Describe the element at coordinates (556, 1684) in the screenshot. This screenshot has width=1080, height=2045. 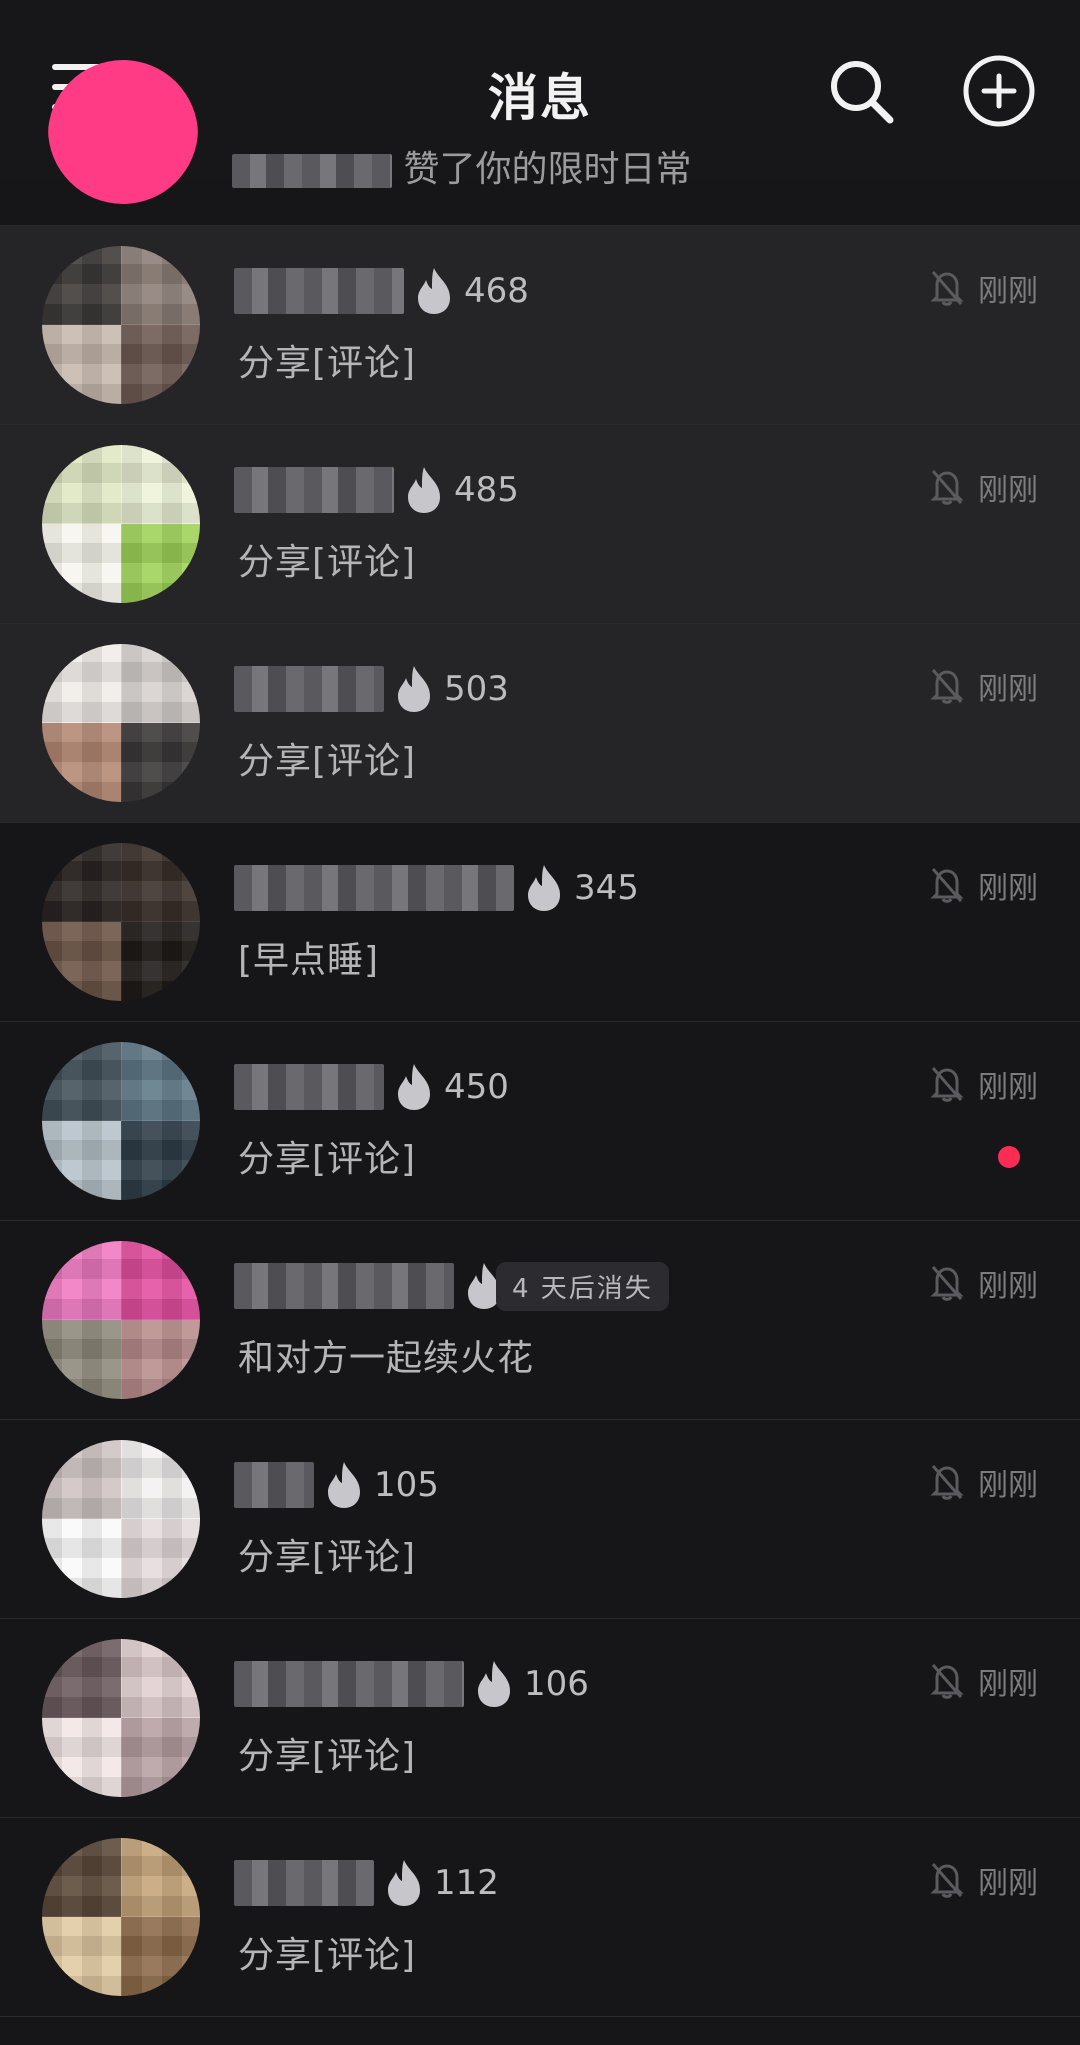
I see `streak-count: 106` at that location.